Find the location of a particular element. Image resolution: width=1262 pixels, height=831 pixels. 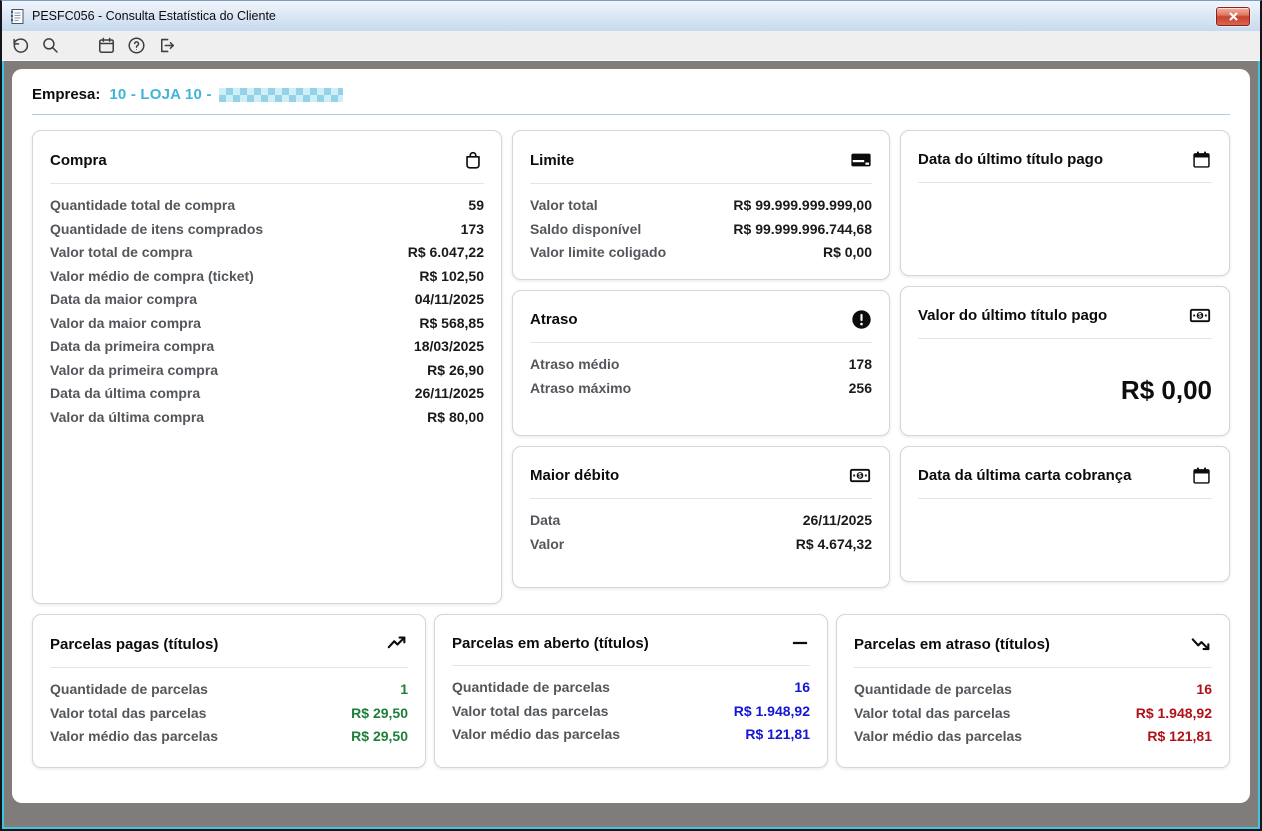

stat-label: Quantidade de itens comprados is located at coordinates (157, 228).